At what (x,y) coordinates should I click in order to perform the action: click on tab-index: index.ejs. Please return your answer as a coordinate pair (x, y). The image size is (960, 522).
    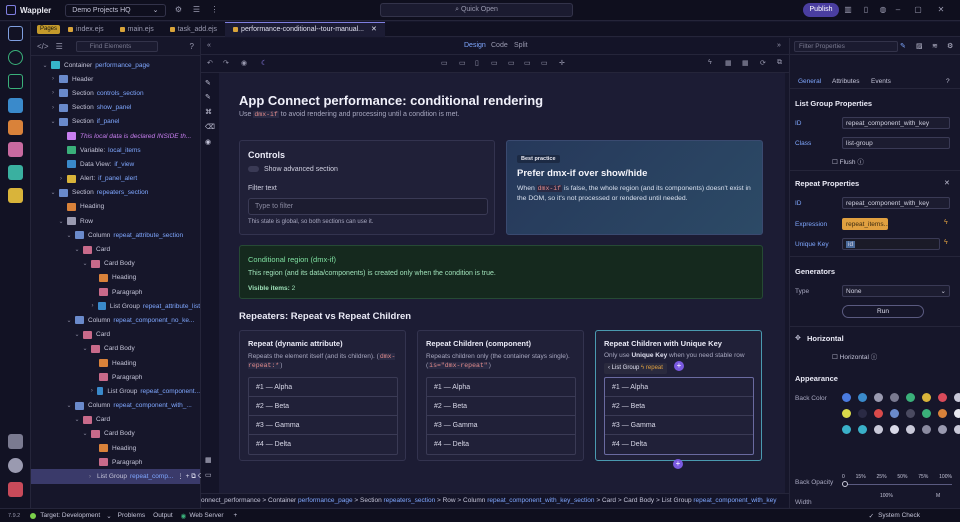
    Looking at the image, I should click on (86, 29).